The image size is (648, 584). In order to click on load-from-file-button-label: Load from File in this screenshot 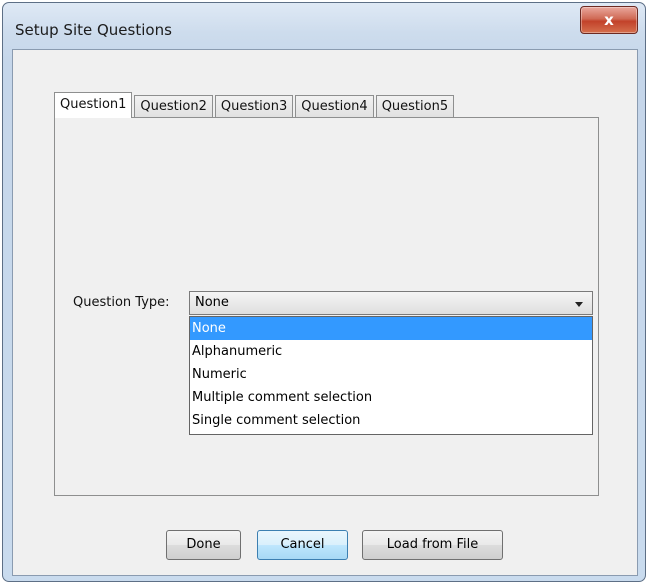, I will do `click(432, 544)`.